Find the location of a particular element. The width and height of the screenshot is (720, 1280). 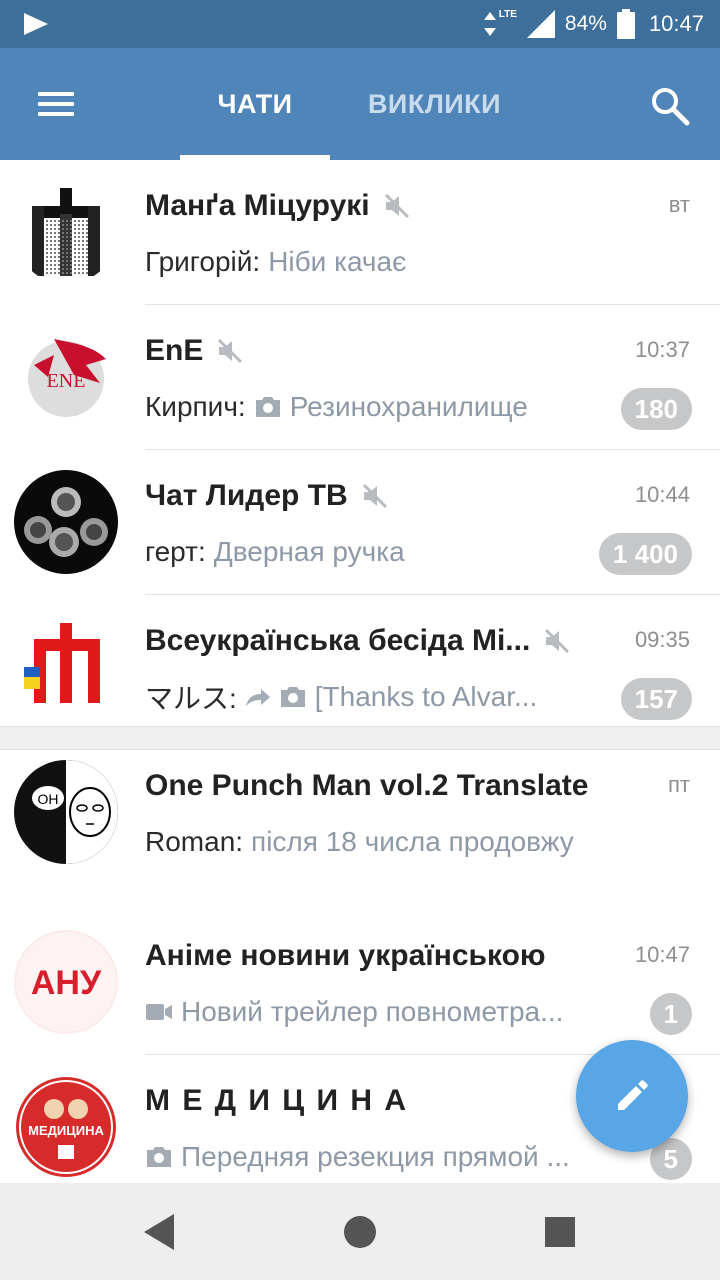

recents-button is located at coordinates (560, 1231).